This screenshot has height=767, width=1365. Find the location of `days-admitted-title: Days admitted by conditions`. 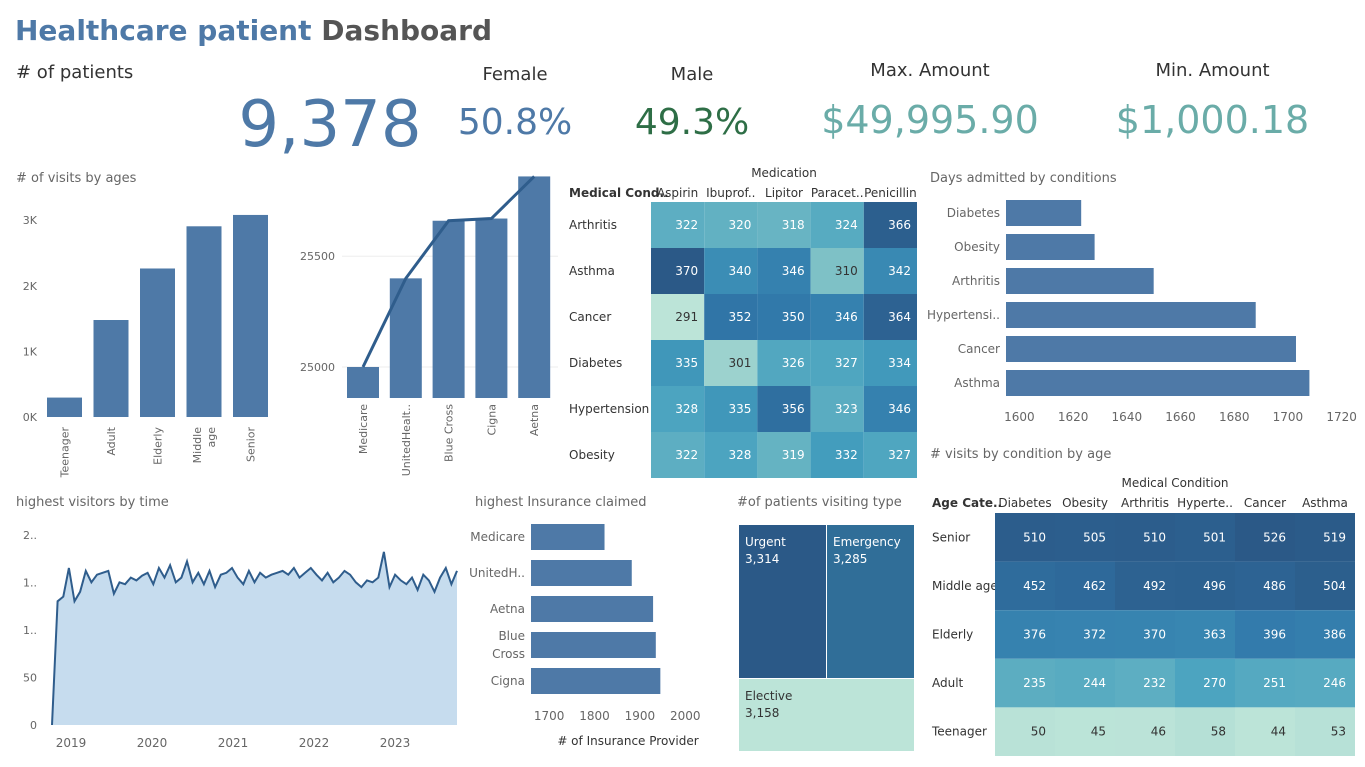

days-admitted-title: Days admitted by conditions is located at coordinates (1023, 178).